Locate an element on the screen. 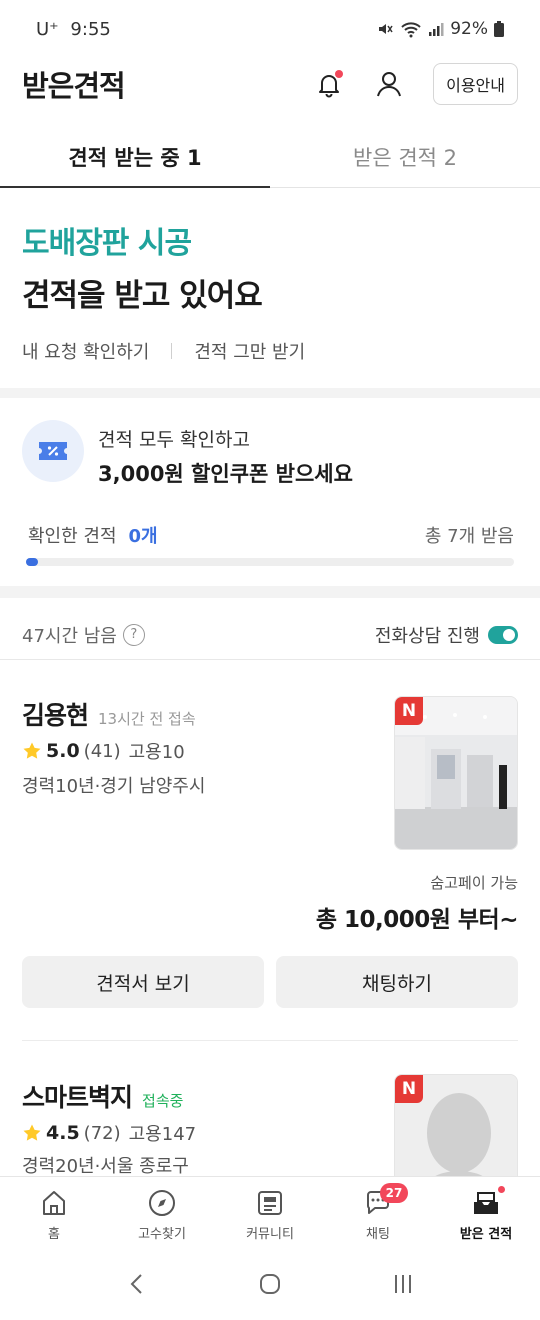 Image resolution: width=540 pixels, height=1320 pixels. quote-tabs: 견적 받는 중 1 받은 견적 2 is located at coordinates (270, 157).